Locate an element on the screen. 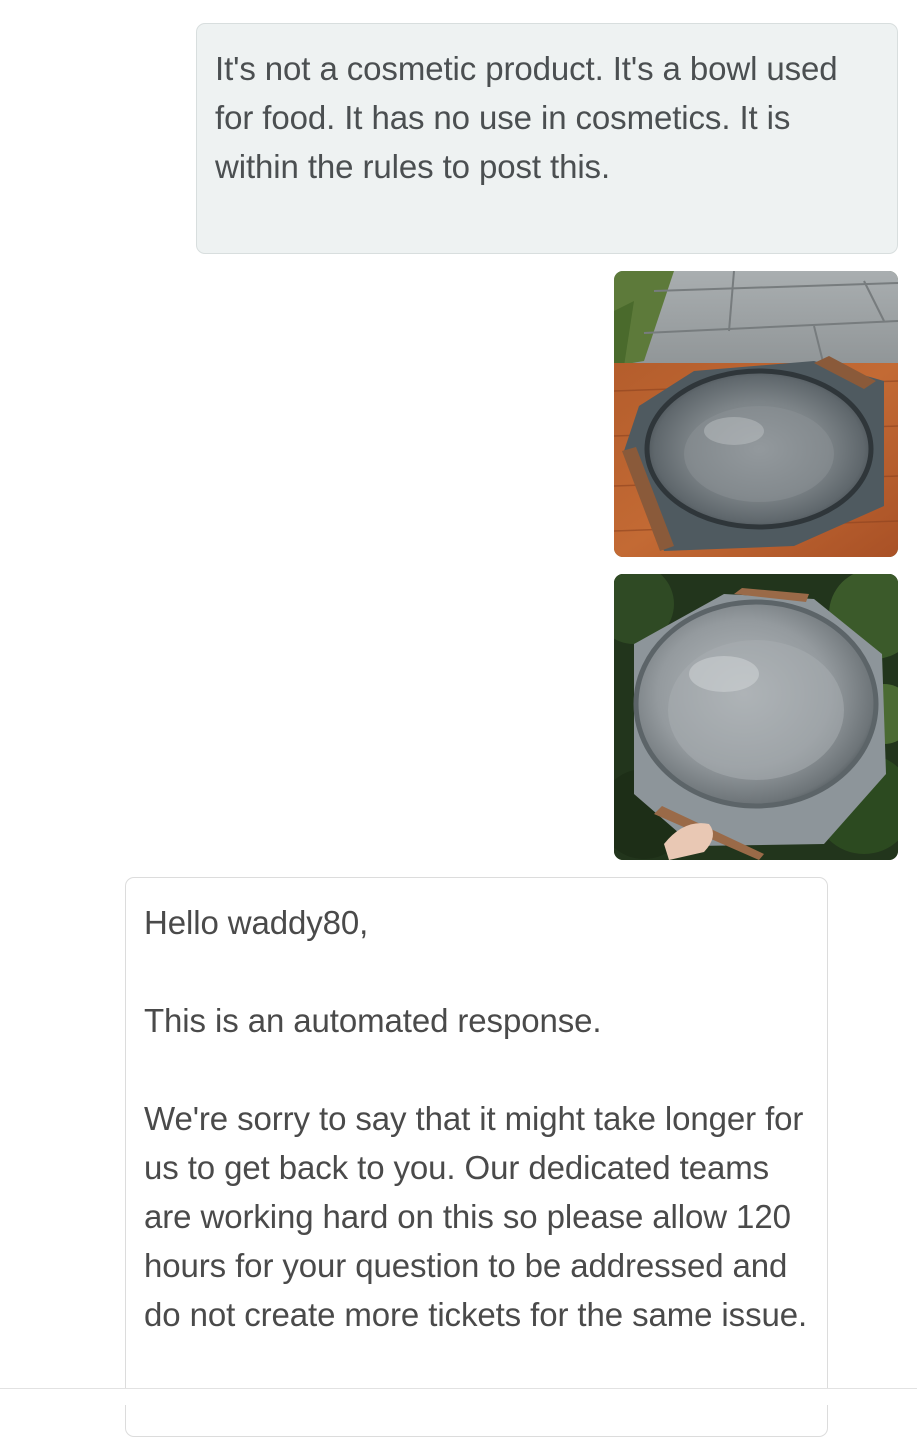 The height and width of the screenshot is (1437, 917). photo-stainless-bowl-held-in-hand-icon is located at coordinates (756, 717).